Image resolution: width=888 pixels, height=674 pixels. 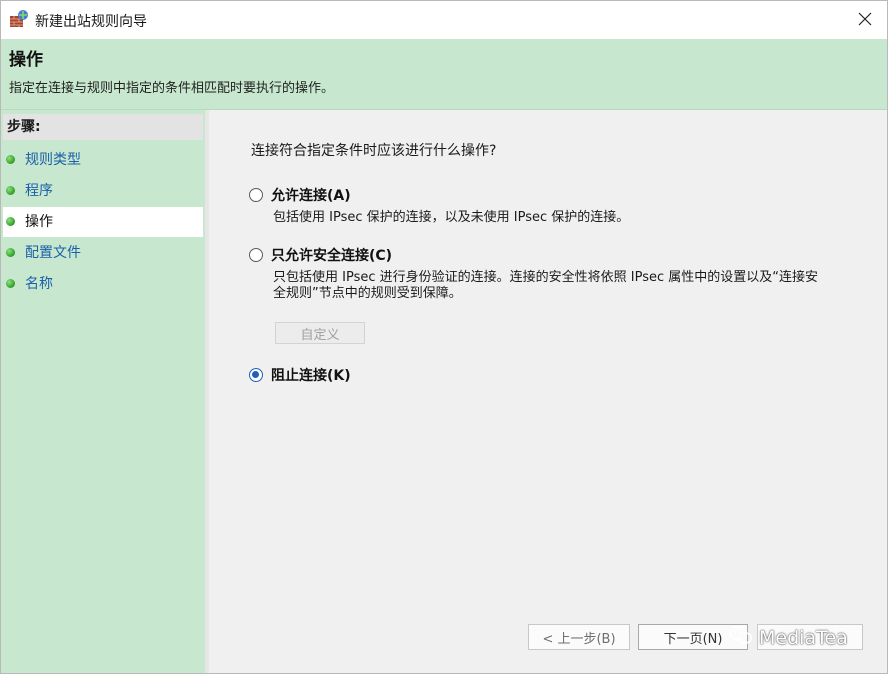 I want to click on customize-button: 自定义, so click(x=320, y=333).